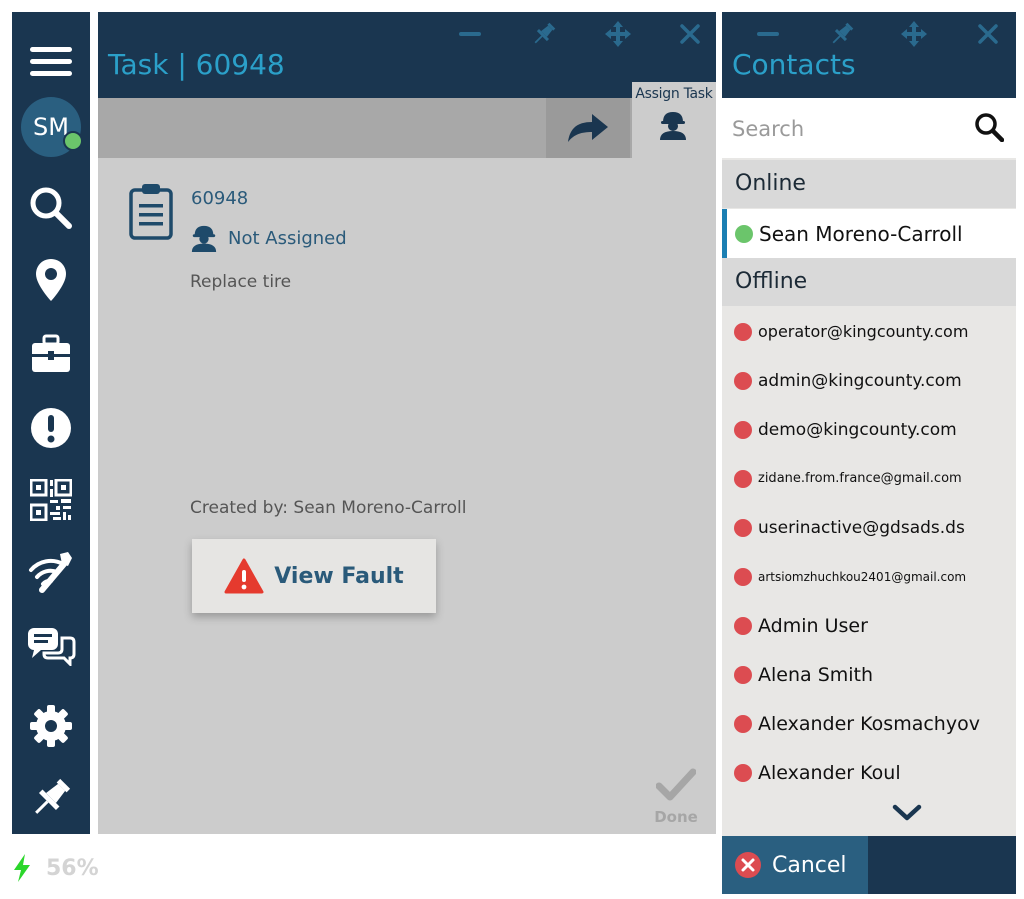  I want to click on wifi-tools-nav-button, so click(51, 572).